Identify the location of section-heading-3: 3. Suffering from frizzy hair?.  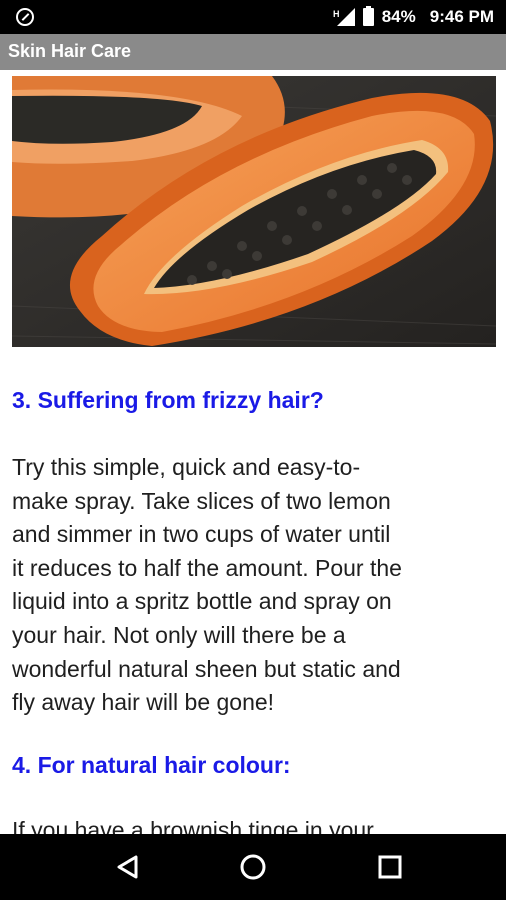
(168, 400).